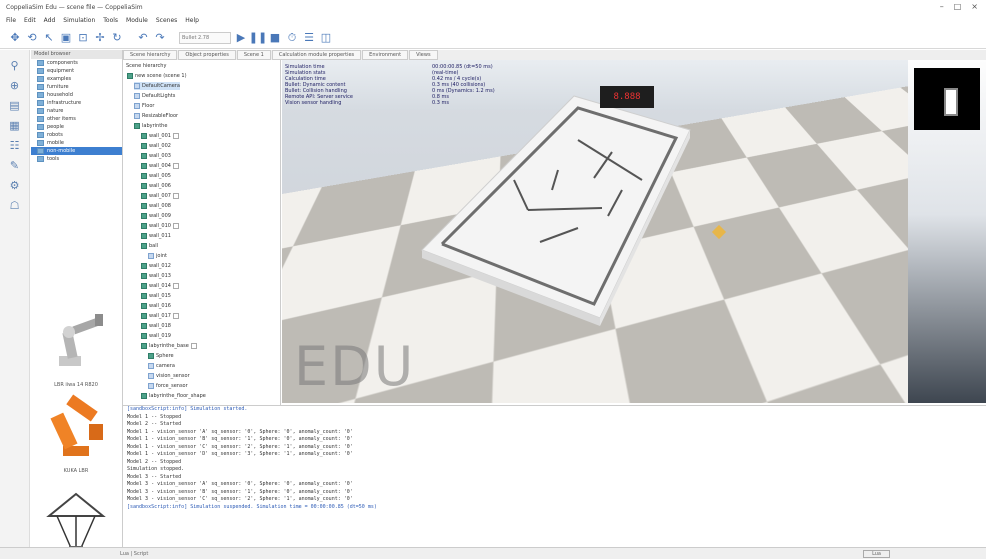 The height and width of the screenshot is (559, 986). I want to click on model-folder-item: examples, so click(76, 79).